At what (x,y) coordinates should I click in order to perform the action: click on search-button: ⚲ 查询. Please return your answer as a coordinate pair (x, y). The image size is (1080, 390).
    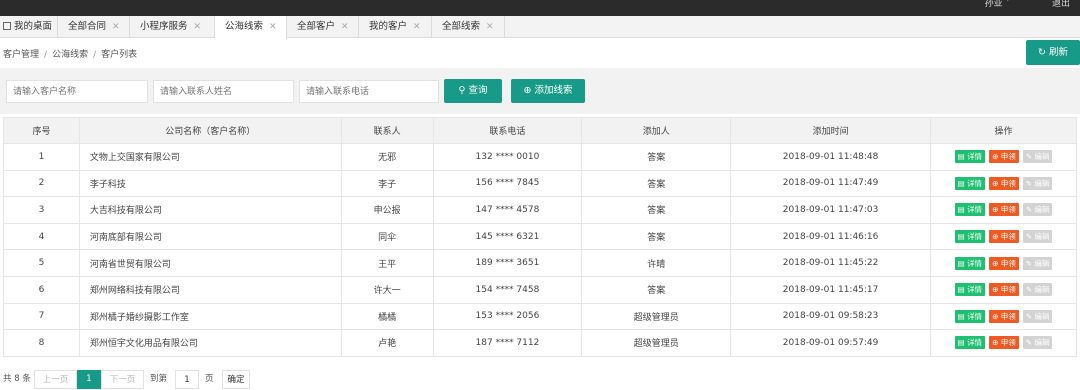
    Looking at the image, I should click on (473, 91).